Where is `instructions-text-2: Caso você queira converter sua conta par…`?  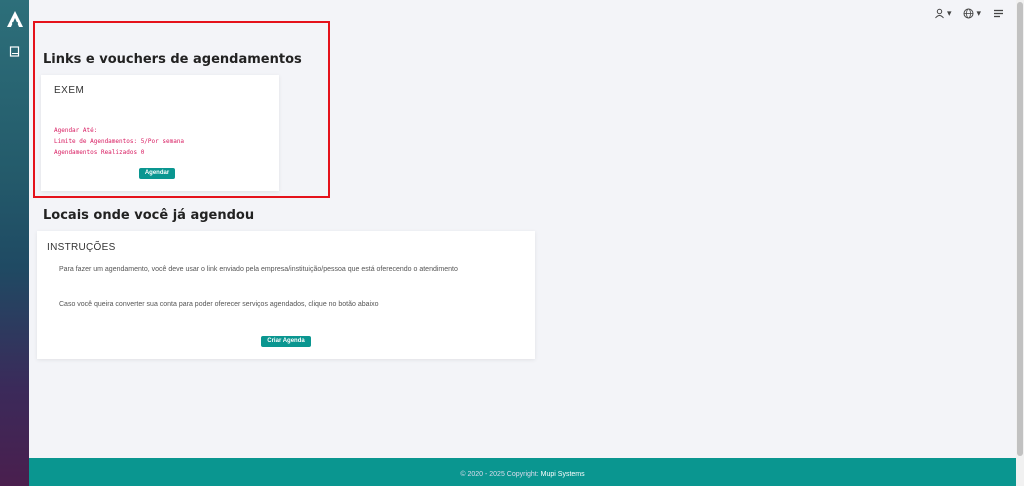 instructions-text-2: Caso você queira converter sua conta par… is located at coordinates (219, 304).